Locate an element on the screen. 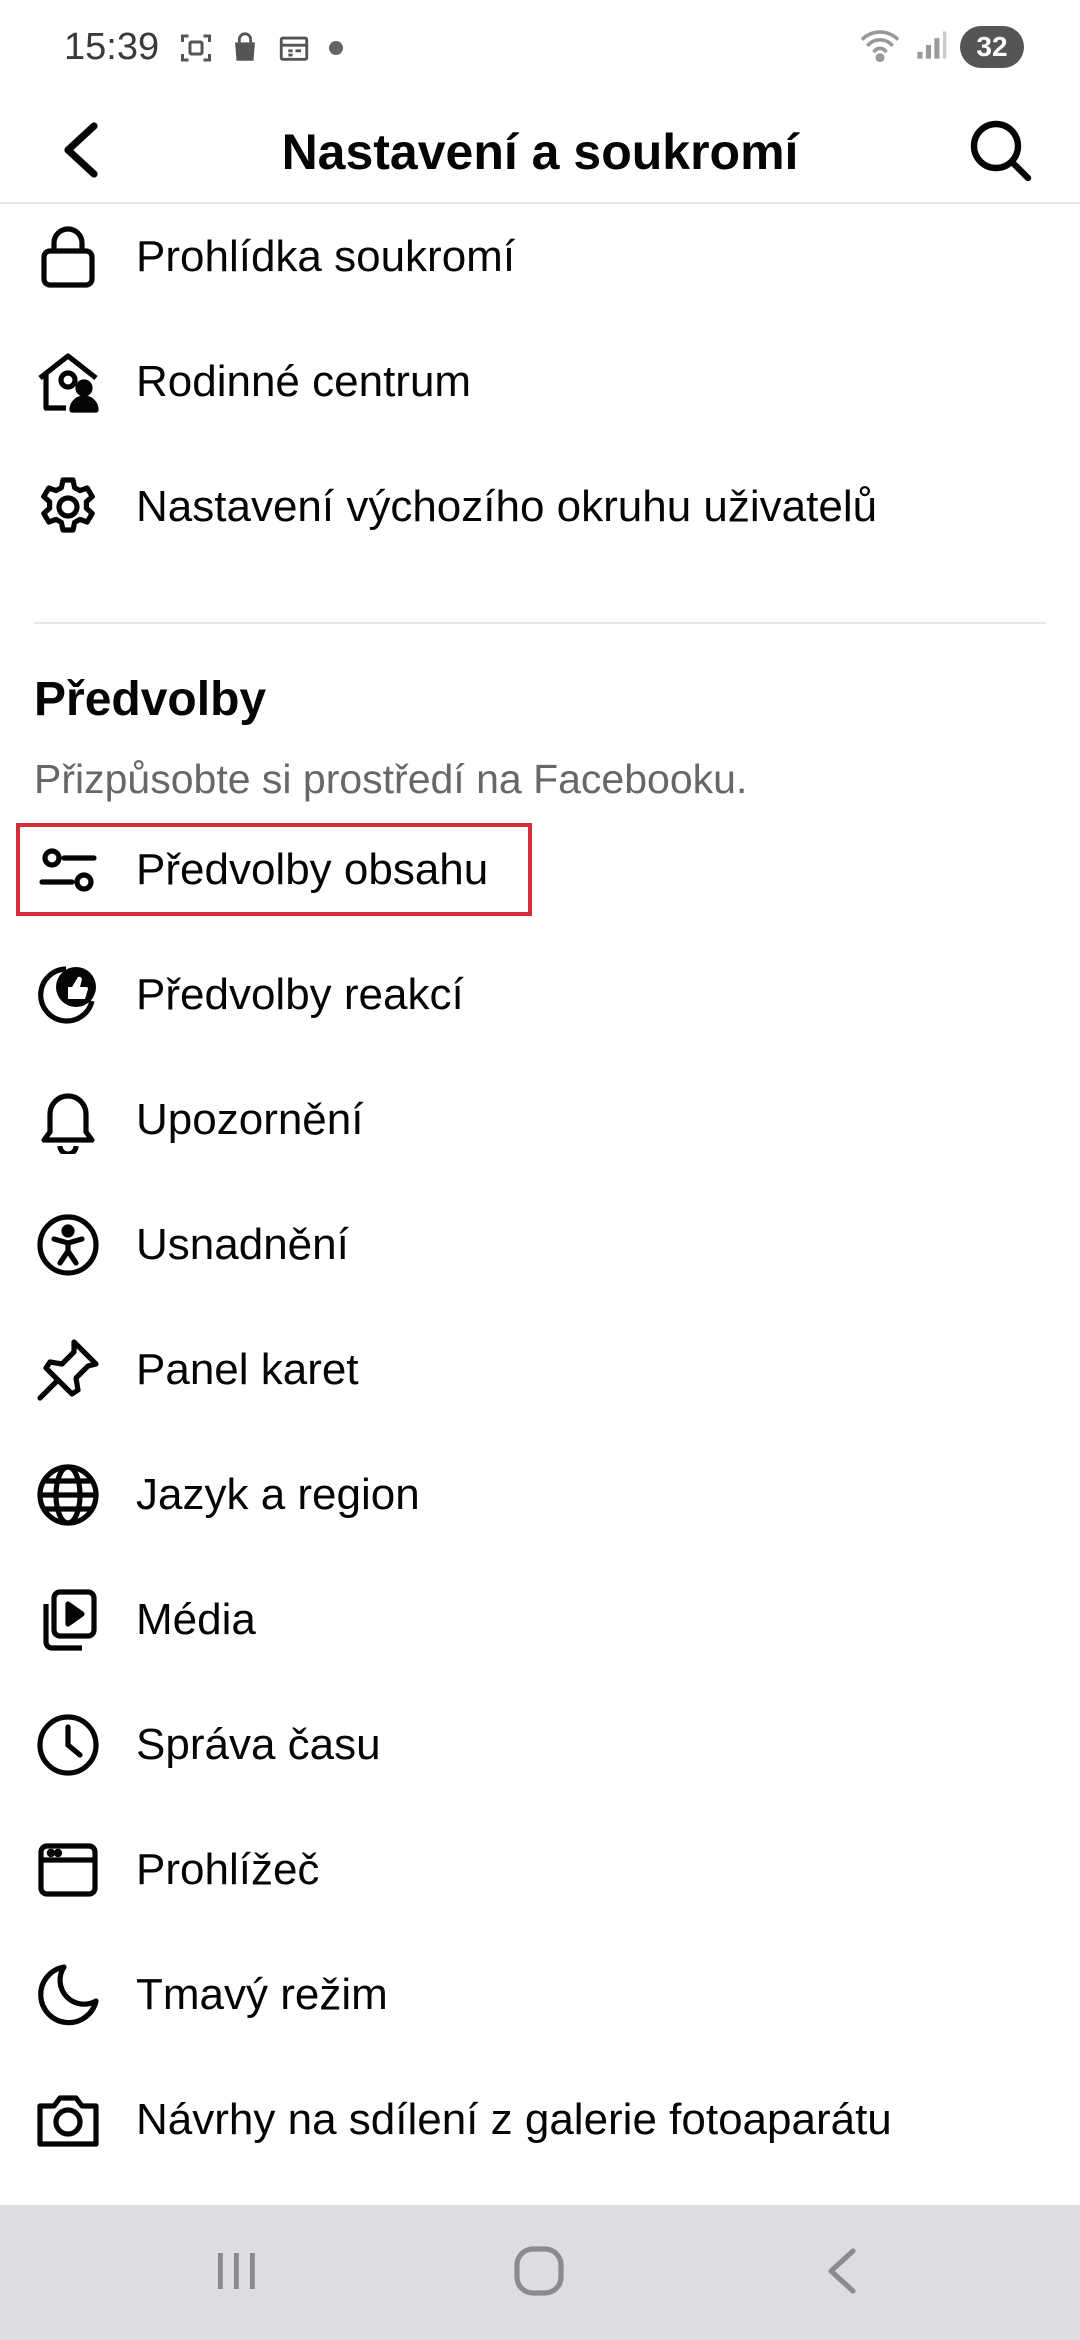 The image size is (1080, 2340). back-chevron-icon is located at coordinates (841, 2273).